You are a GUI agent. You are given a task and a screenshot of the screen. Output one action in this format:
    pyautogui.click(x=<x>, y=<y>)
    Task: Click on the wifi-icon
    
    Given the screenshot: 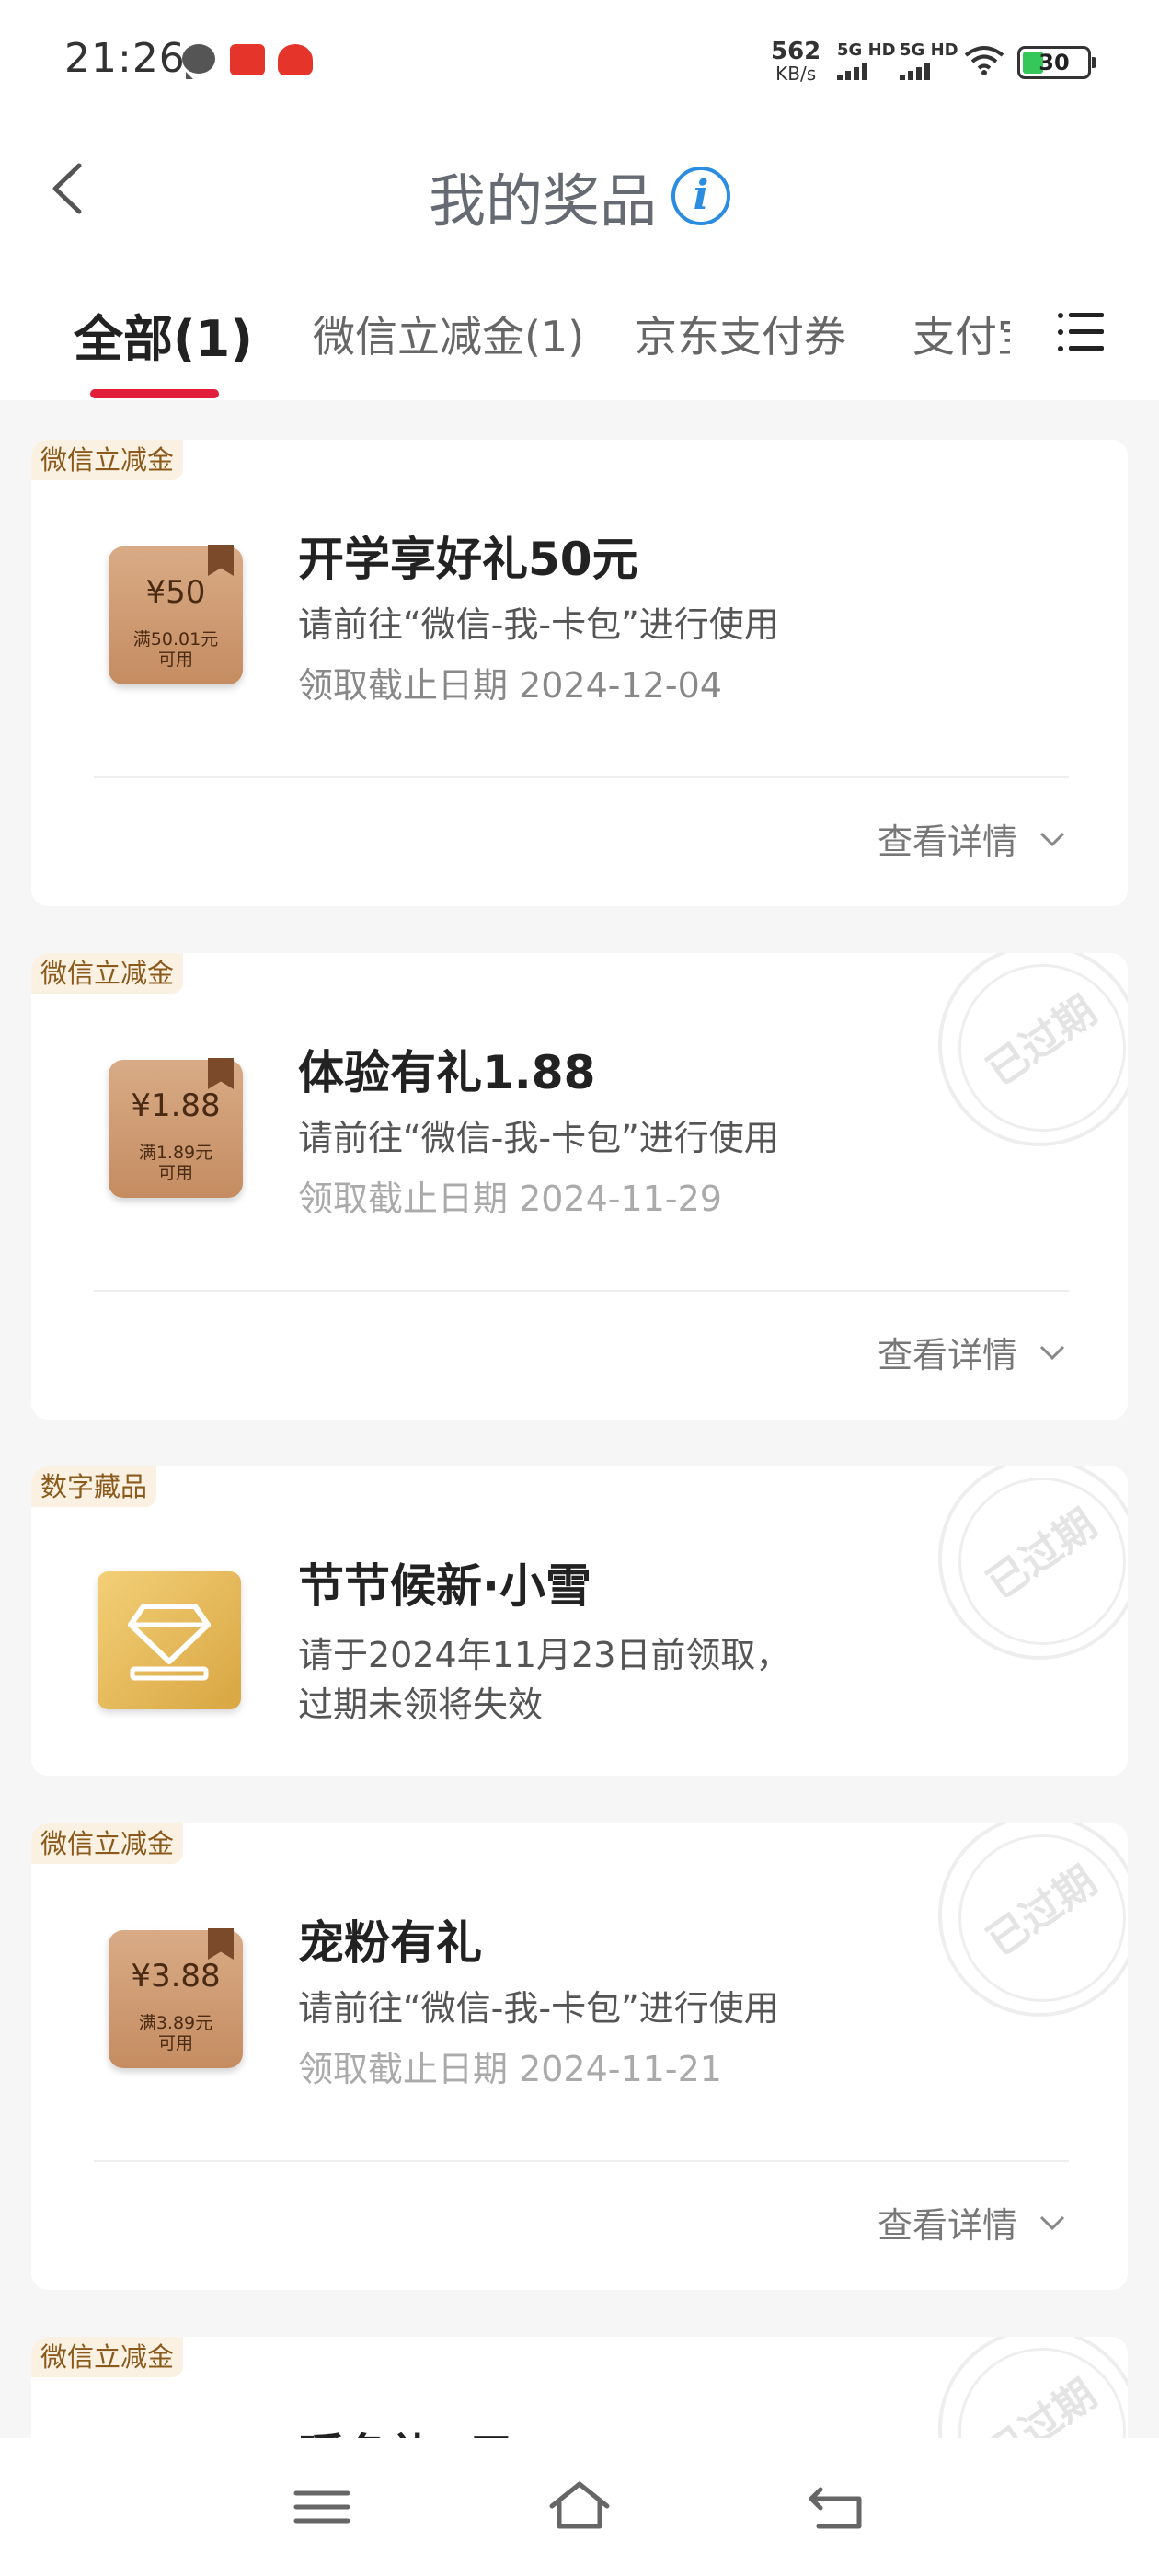 What is the action you would take?
    pyautogui.click(x=984, y=60)
    